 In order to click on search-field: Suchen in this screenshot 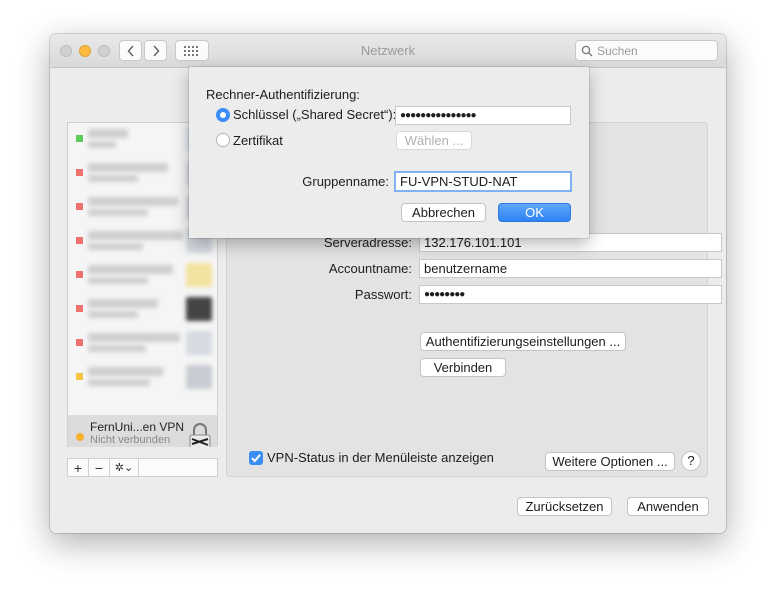, I will do `click(646, 50)`.